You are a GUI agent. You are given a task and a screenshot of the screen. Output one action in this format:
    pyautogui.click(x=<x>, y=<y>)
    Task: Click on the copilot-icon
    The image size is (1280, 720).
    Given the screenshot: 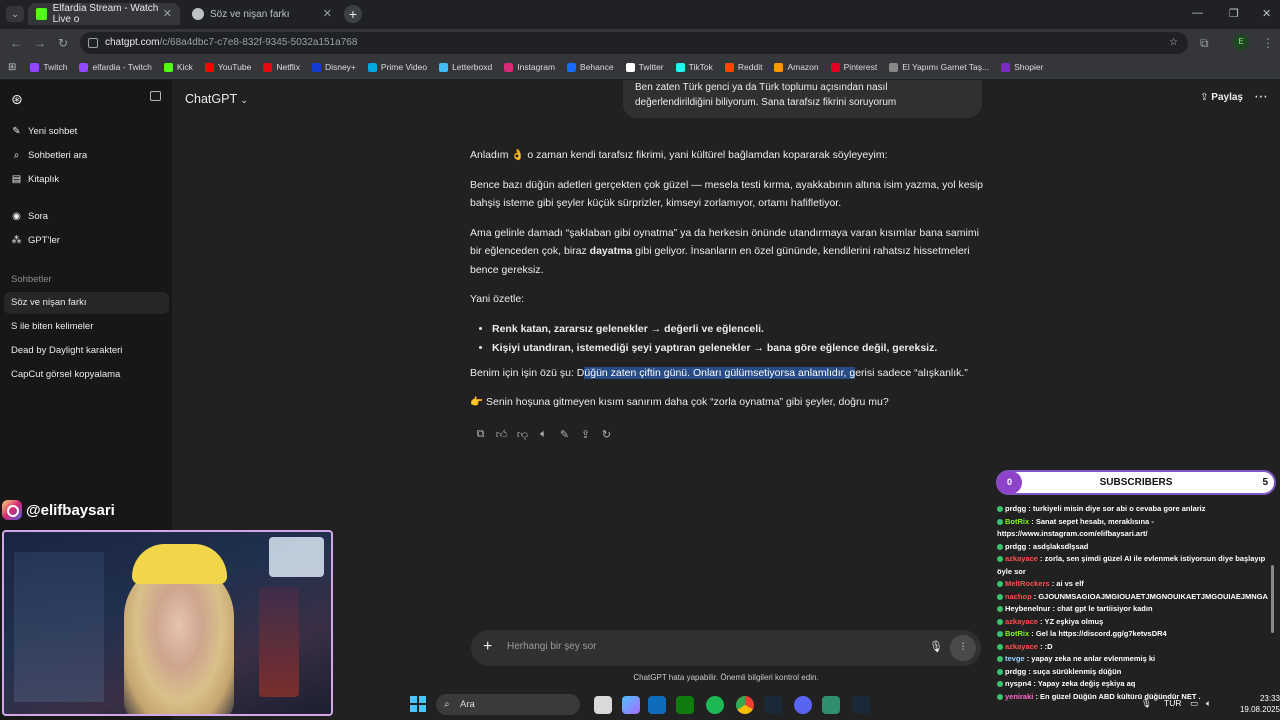 What is the action you would take?
    pyautogui.click(x=631, y=705)
    